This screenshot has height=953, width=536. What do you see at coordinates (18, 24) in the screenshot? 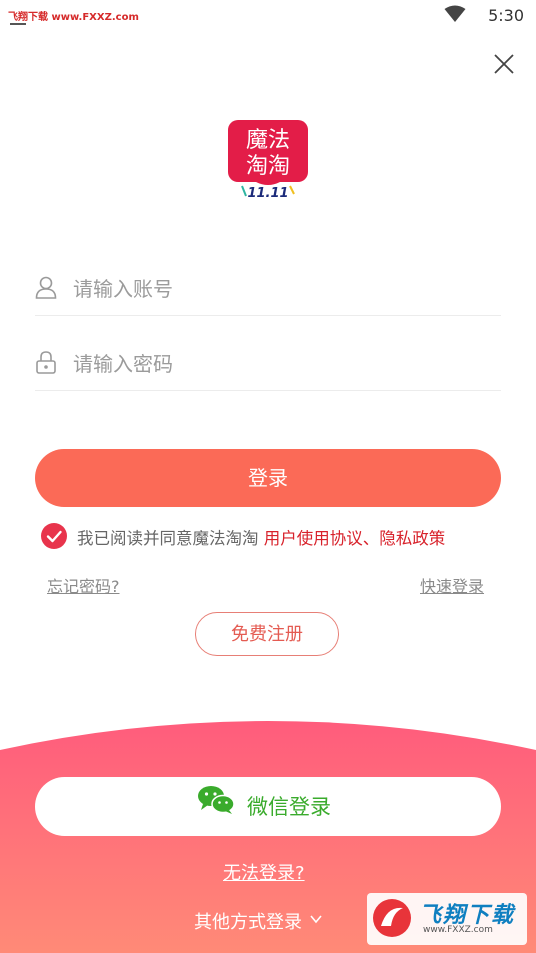
I see `dash-icon` at bounding box center [18, 24].